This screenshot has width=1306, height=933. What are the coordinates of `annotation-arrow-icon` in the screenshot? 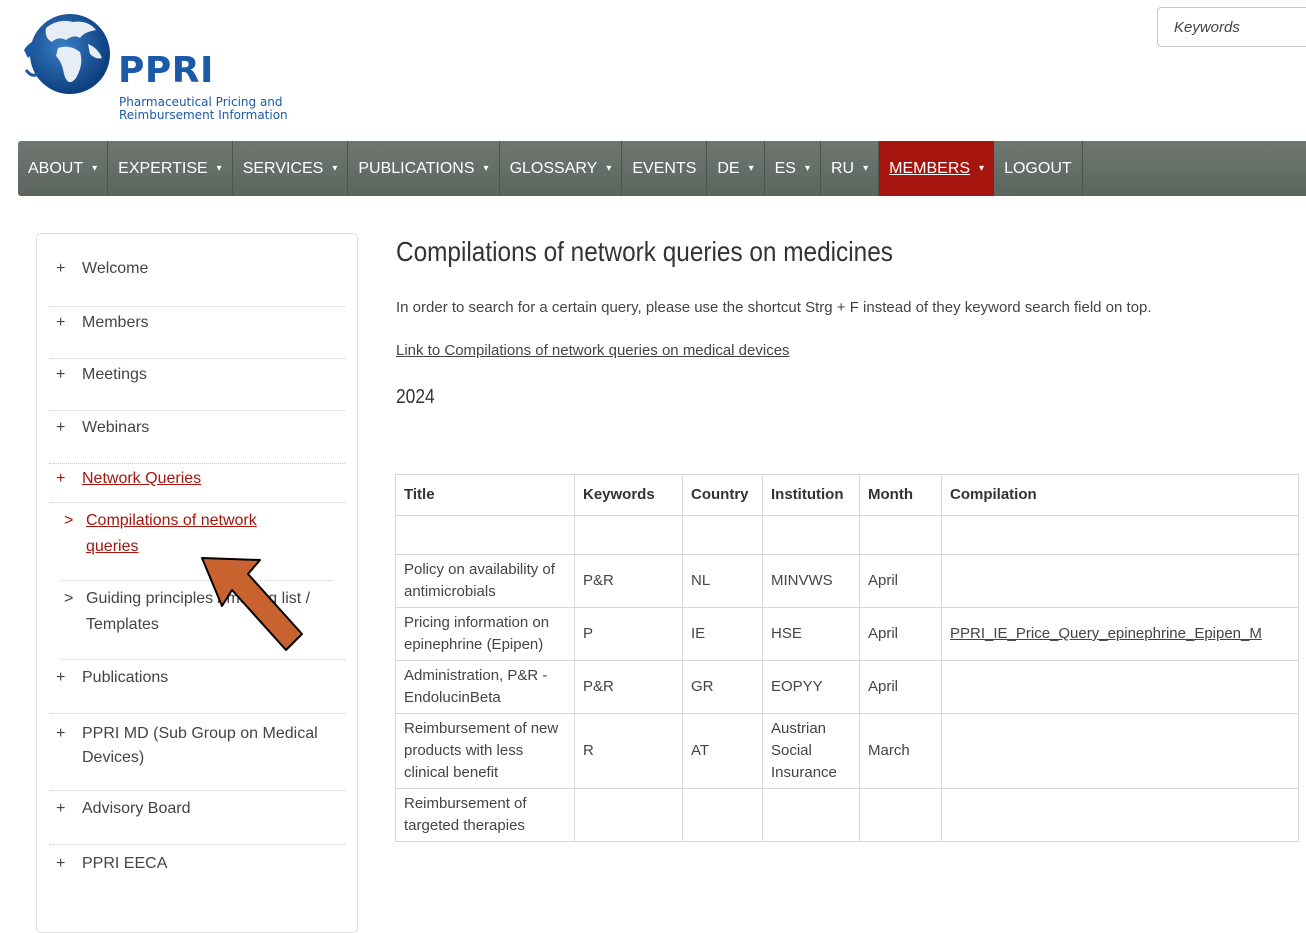 It's located at (252, 604).